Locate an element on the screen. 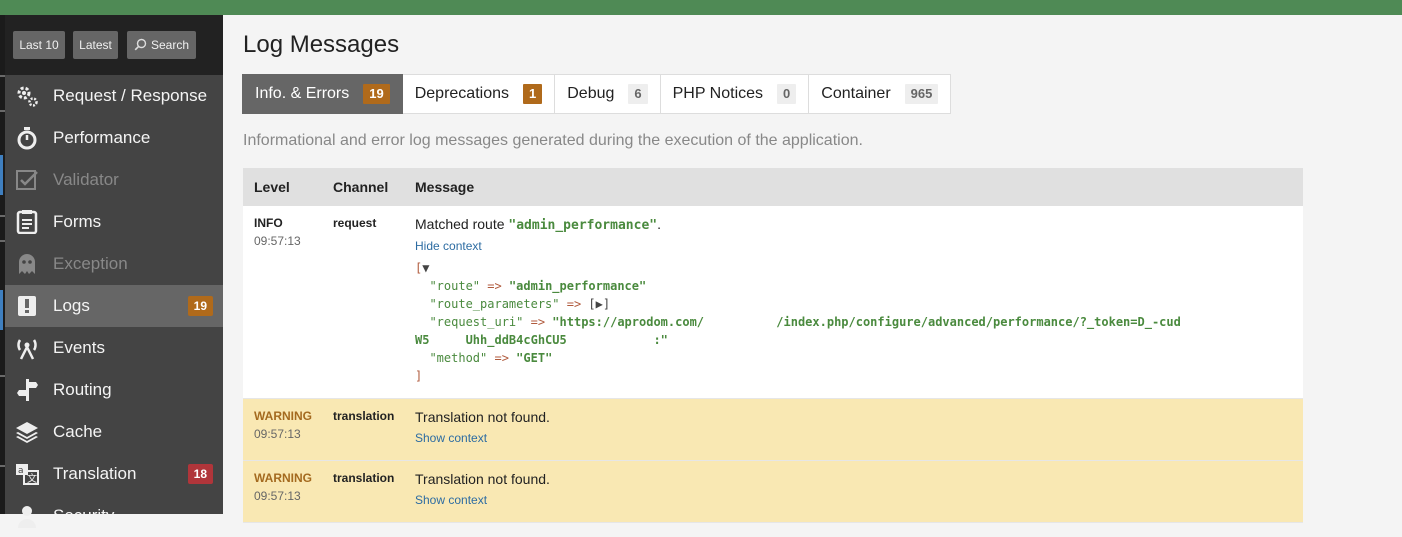  sidebar-item-forms: Forms is located at coordinates (114, 222).